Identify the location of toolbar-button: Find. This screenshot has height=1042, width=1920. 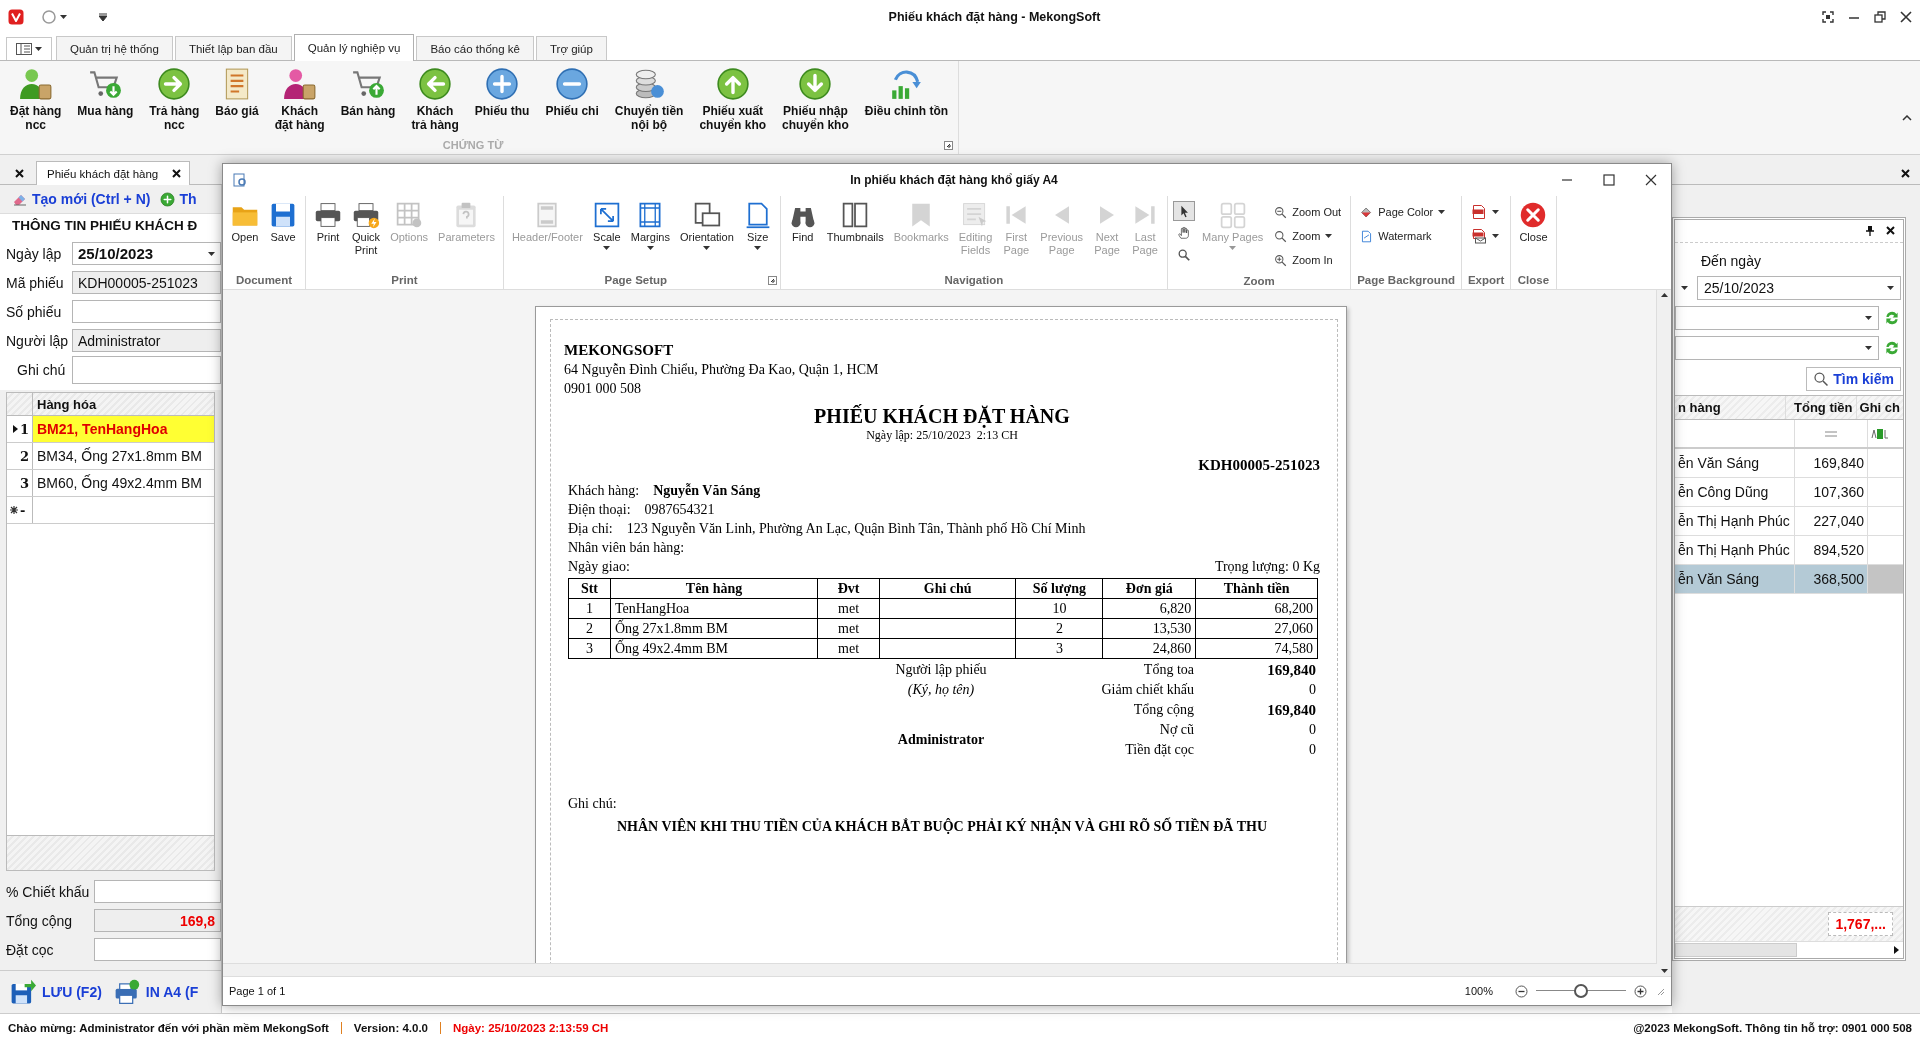
(802, 222).